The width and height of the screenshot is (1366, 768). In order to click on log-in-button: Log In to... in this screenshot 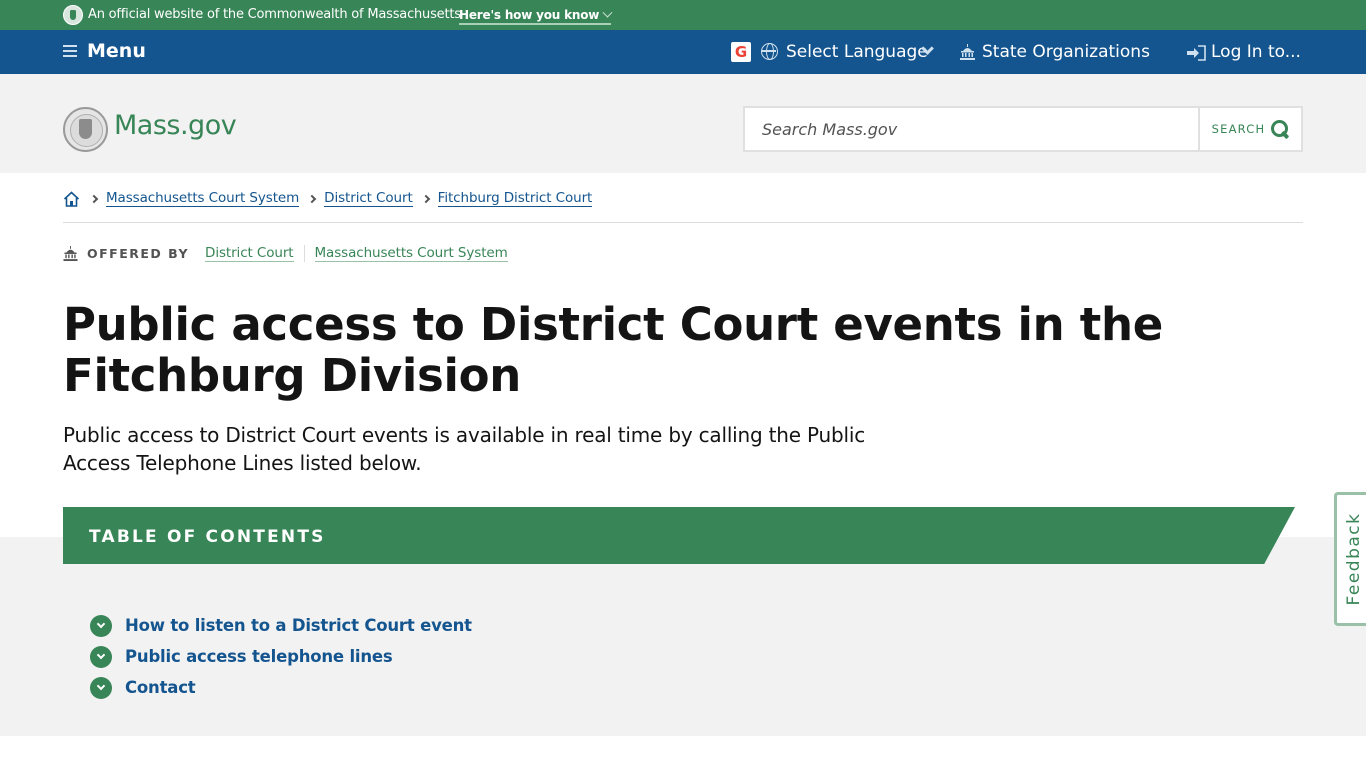, I will do `click(1256, 52)`.